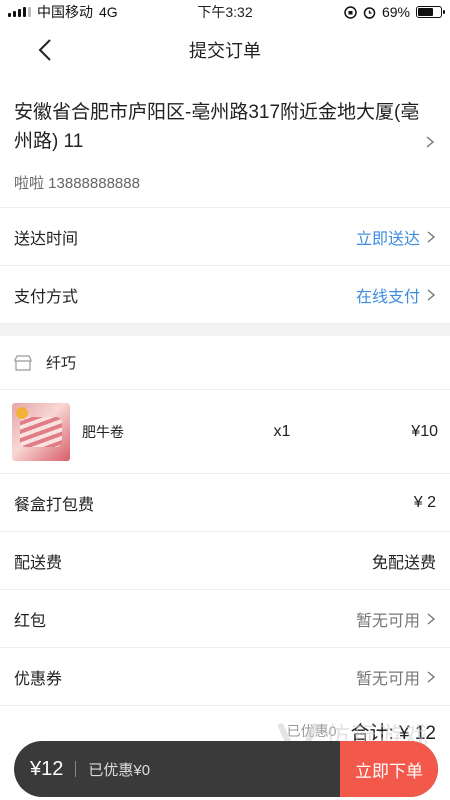 The height and width of the screenshot is (800, 450). Describe the element at coordinates (282, 431) in the screenshot. I see `item-qty: x1` at that location.